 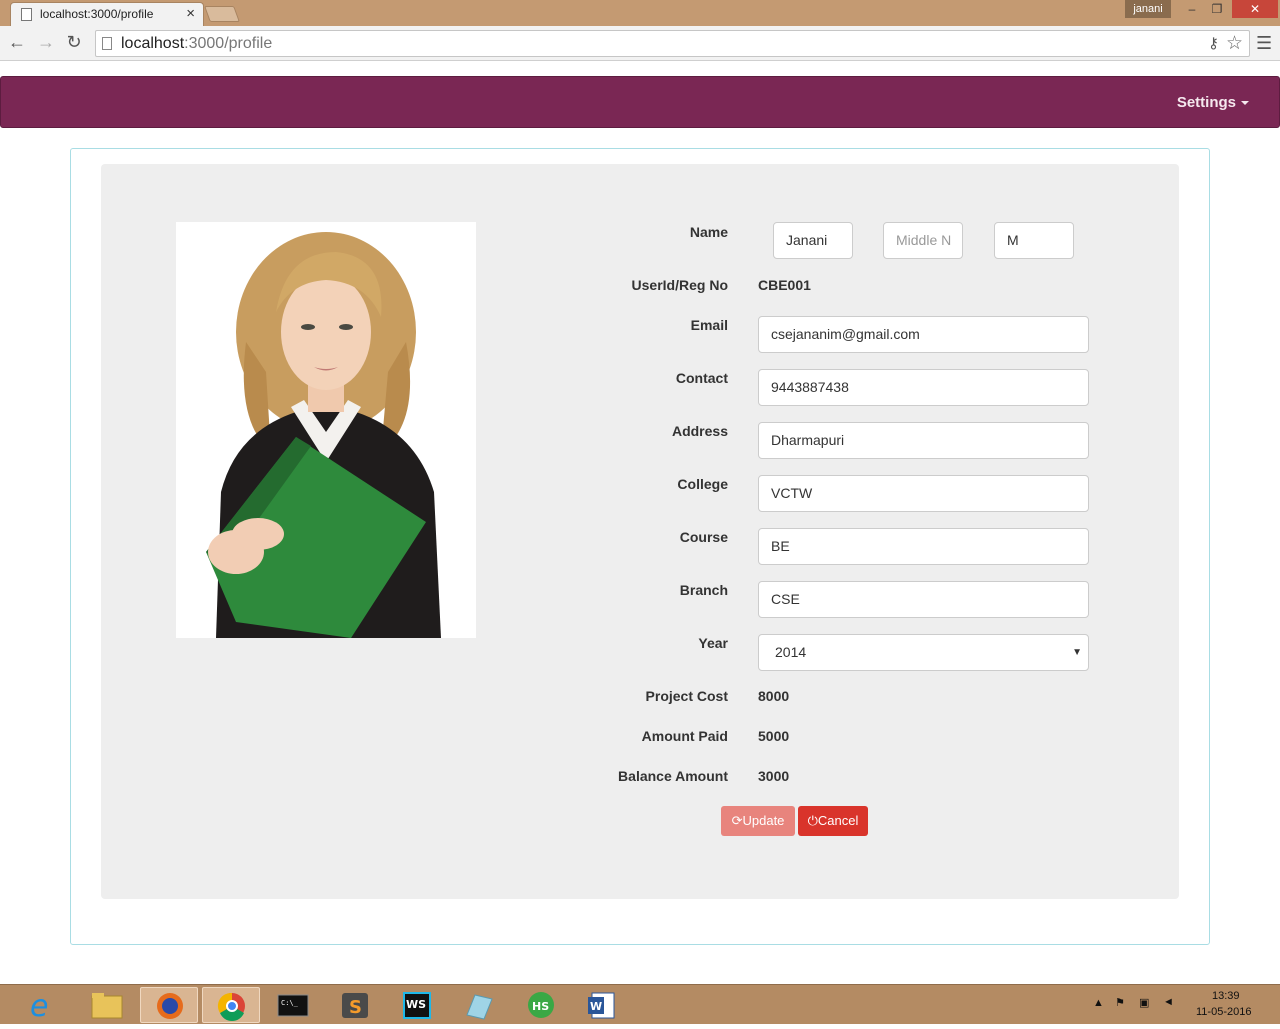 What do you see at coordinates (812, 820) in the screenshot?
I see `power-icon: ⏻` at bounding box center [812, 820].